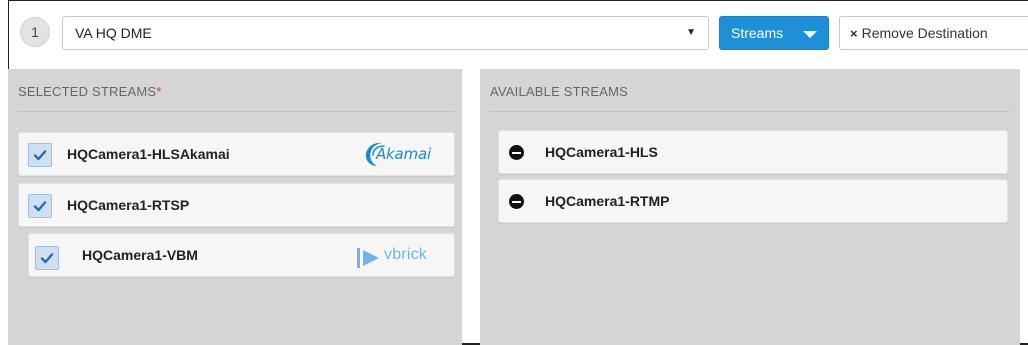  What do you see at coordinates (854, 33) in the screenshot?
I see `close-icon: ×` at bounding box center [854, 33].